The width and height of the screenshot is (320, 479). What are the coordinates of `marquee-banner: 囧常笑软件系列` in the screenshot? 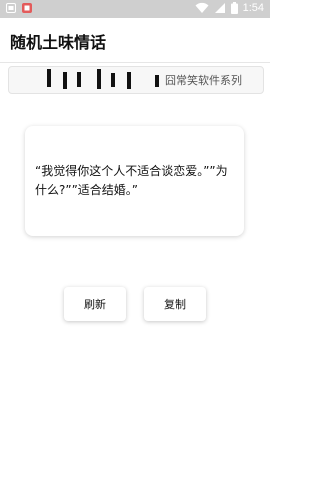 It's located at (136, 80).